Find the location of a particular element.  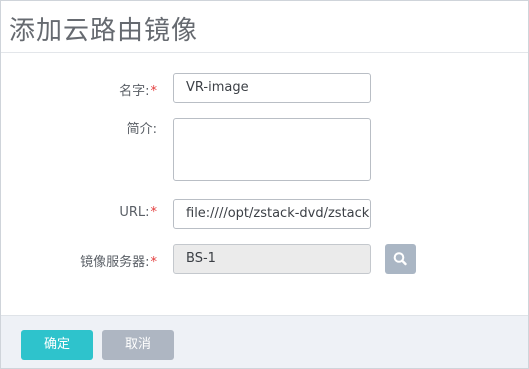

name-input: VR-image is located at coordinates (272, 88).